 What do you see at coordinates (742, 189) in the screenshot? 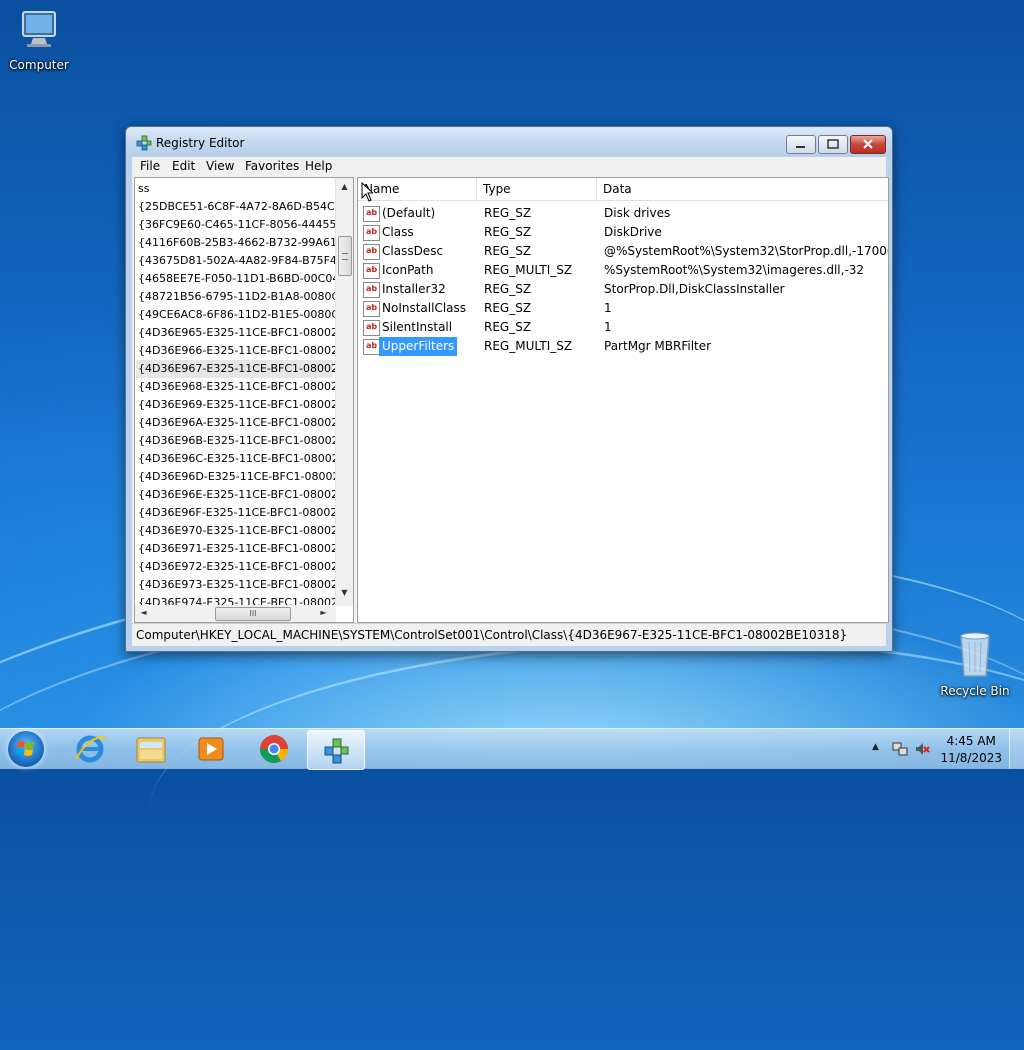
I see `column-data: Data` at bounding box center [742, 189].